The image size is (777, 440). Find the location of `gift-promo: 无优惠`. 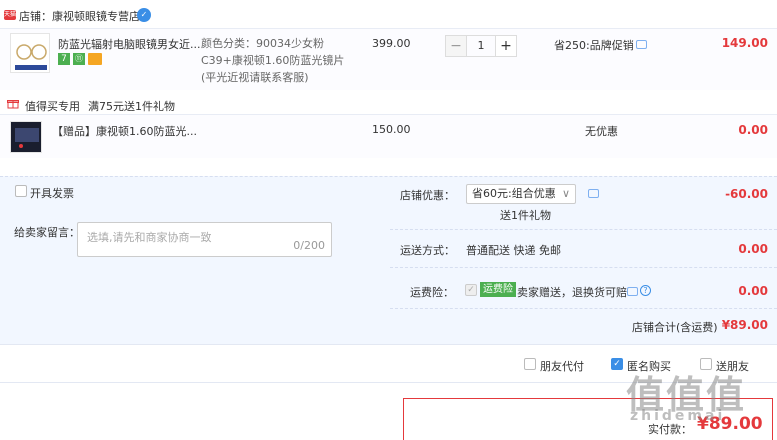

gift-promo: 无优惠 is located at coordinates (601, 131).